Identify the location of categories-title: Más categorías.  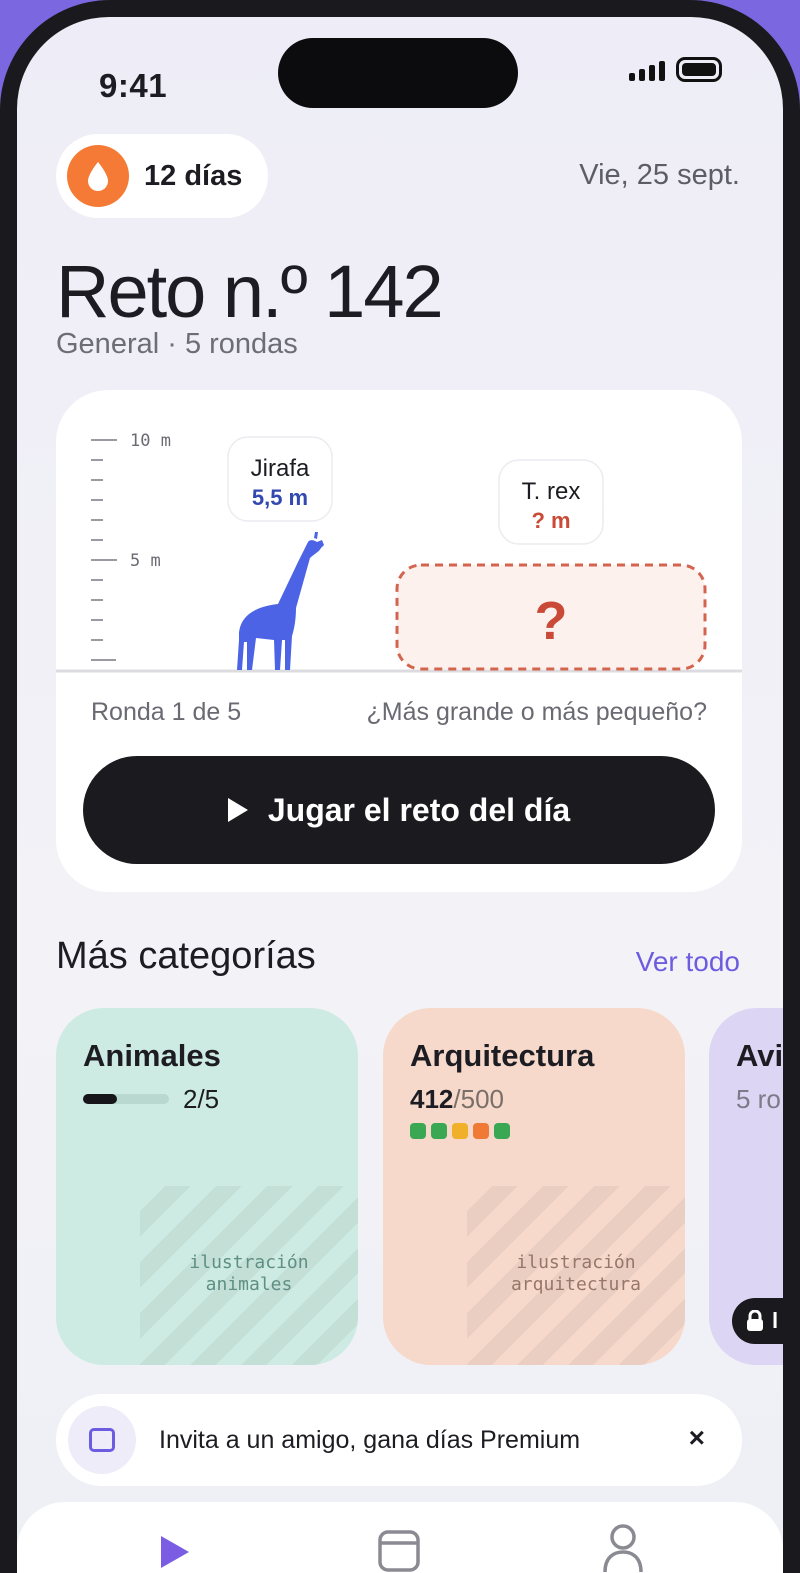
(186, 956).